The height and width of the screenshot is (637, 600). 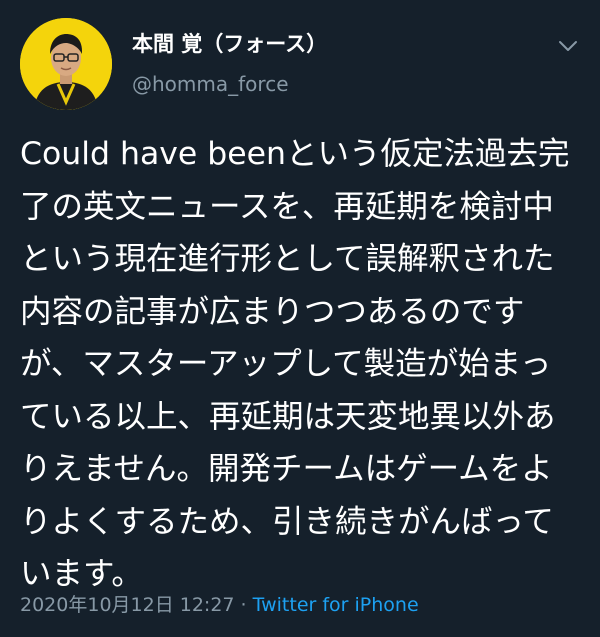 I want to click on tweet-meta: 2020年10月12日 12:27 · Twitter for iPhone, so click(x=219, y=605).